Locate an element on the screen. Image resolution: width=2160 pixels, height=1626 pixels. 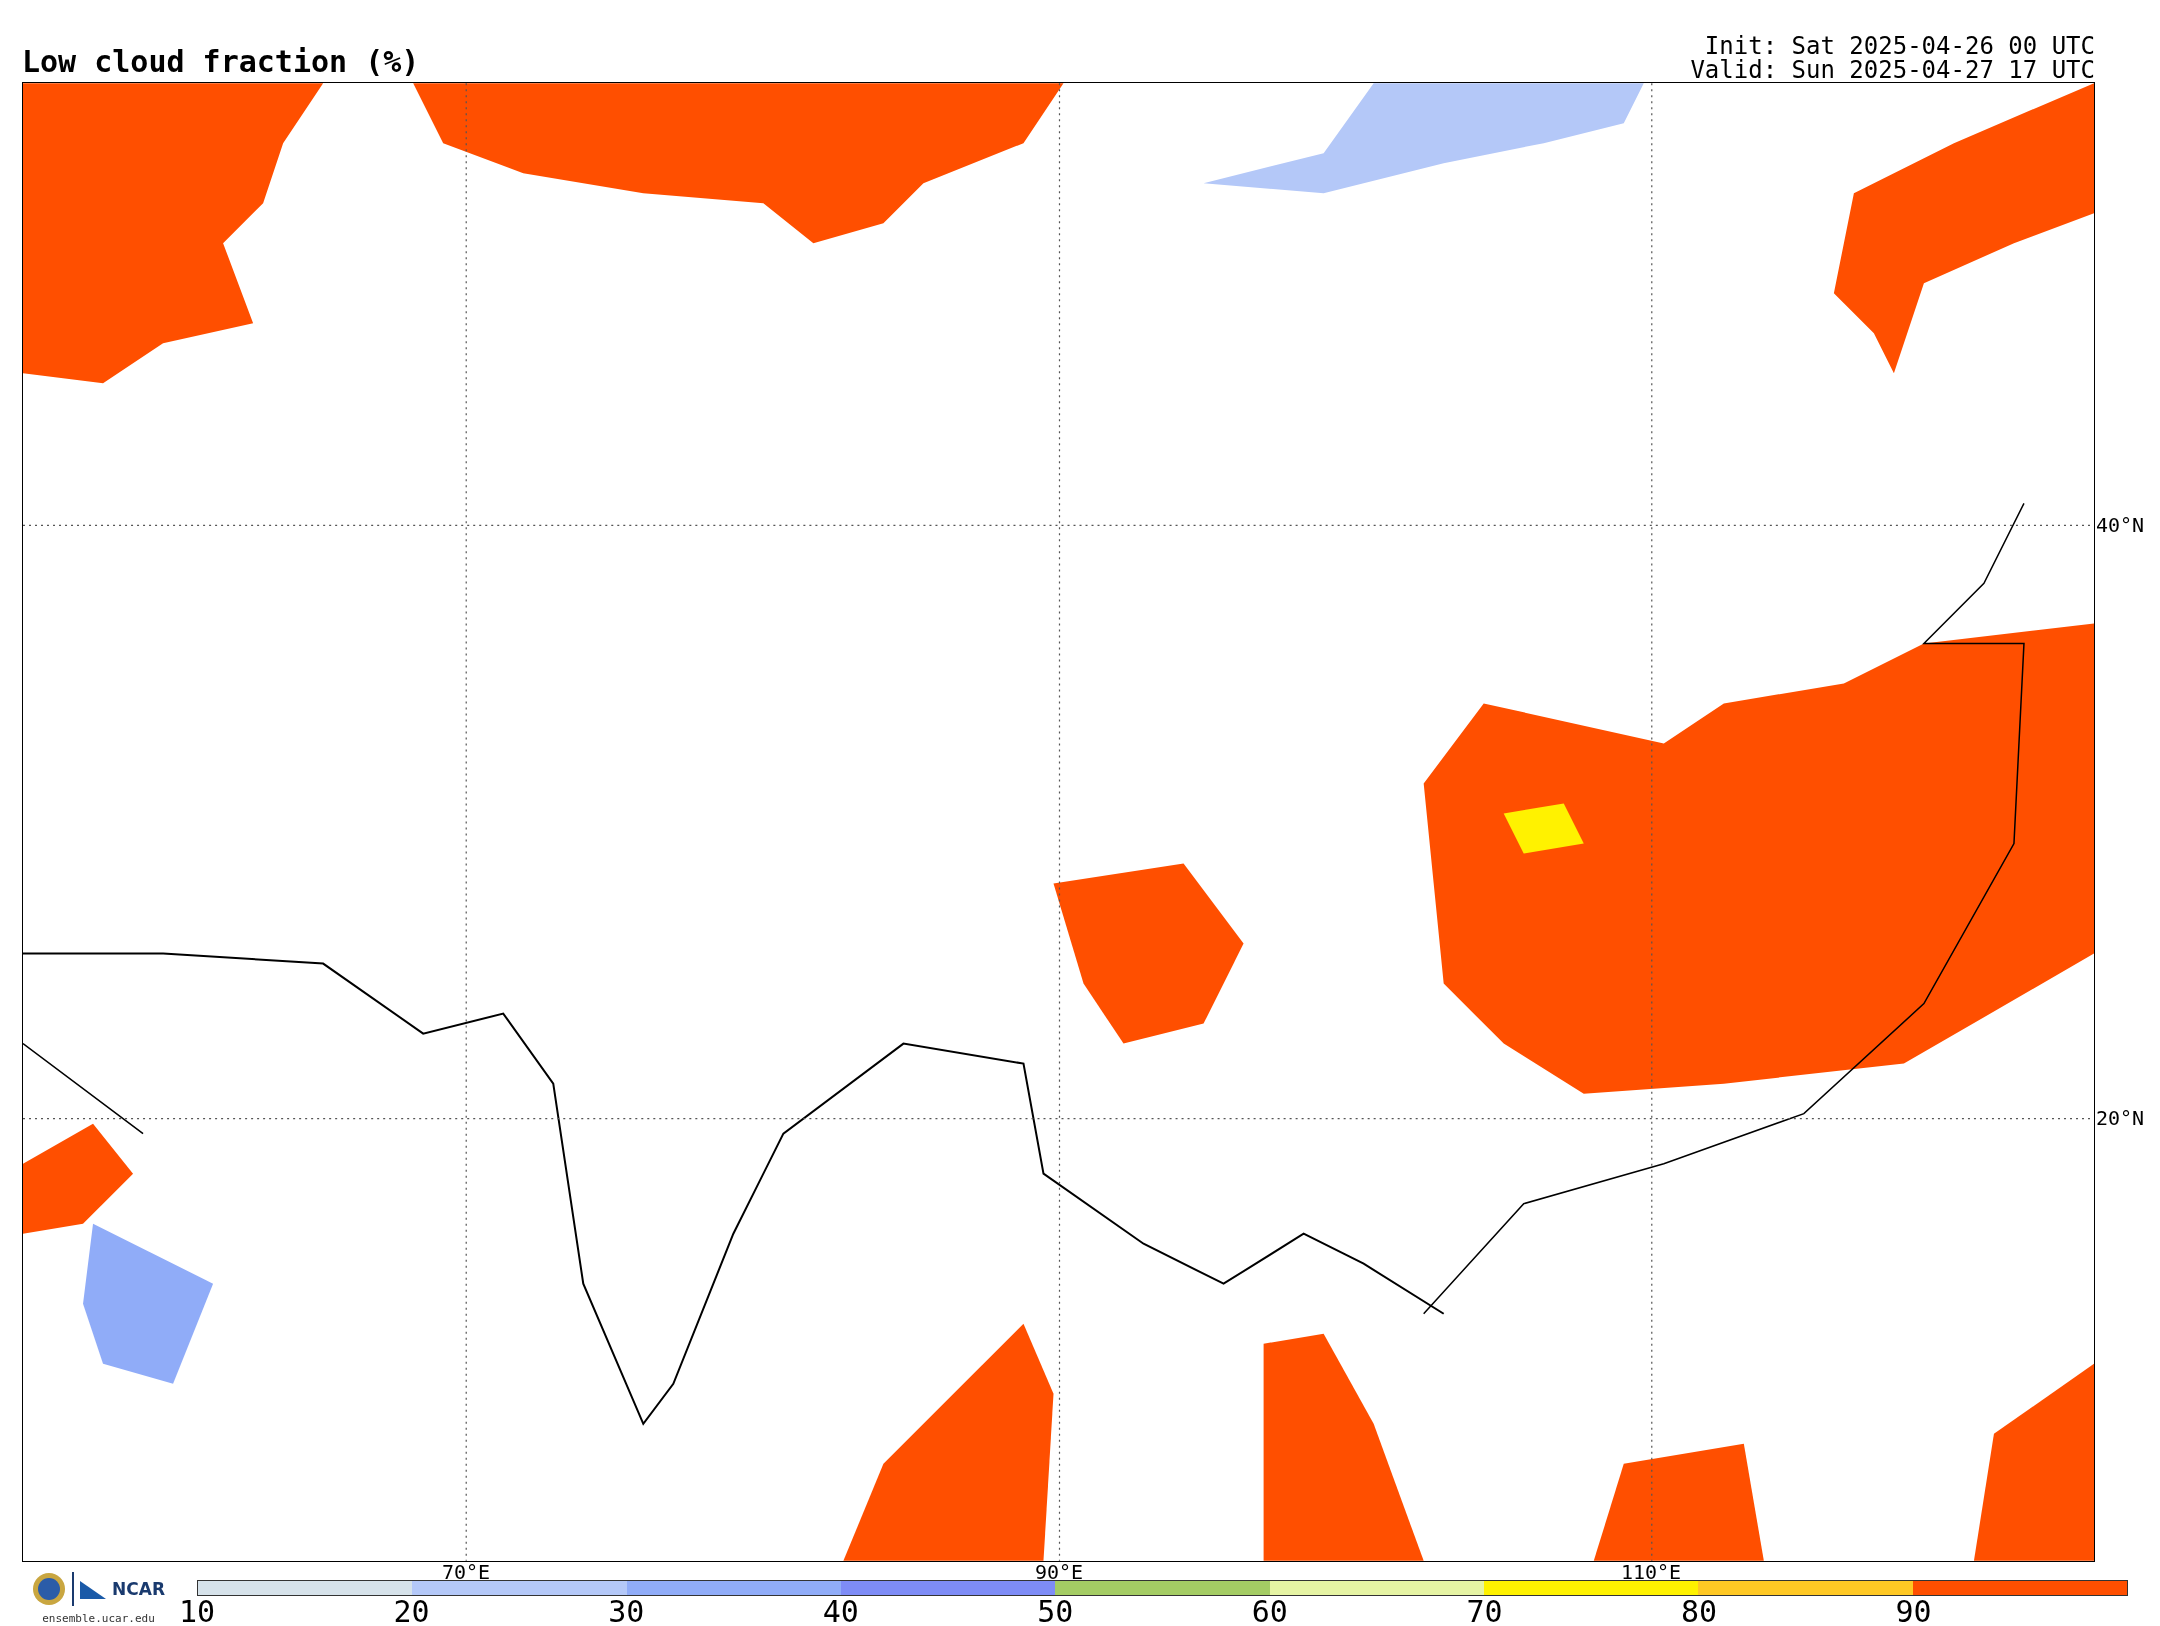
colorbar-tick-label: 90 is located at coordinates (1913, 1610).